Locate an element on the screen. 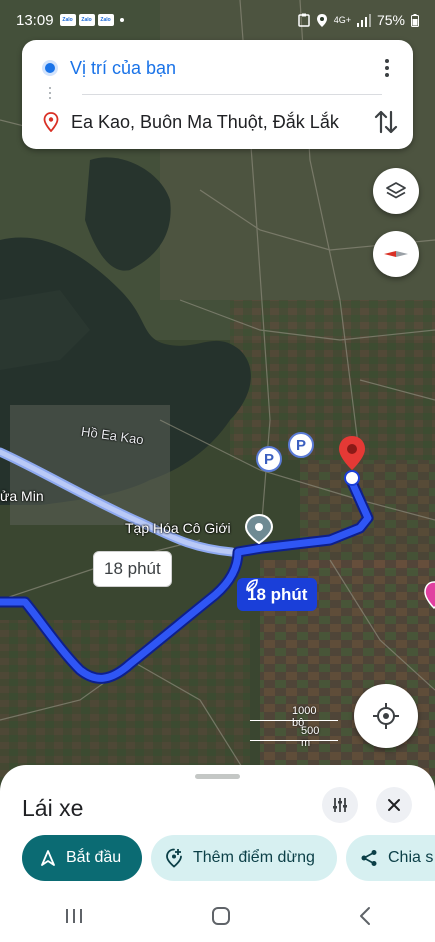 This screenshot has height=942, width=435. main-route-time-label: 18 phút is located at coordinates (277, 594).